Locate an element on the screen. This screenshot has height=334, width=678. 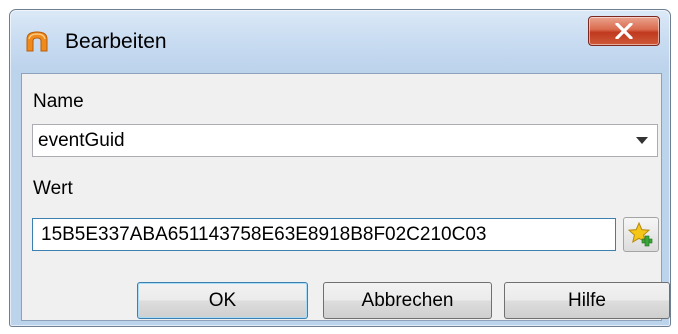
add-favorite-button is located at coordinates (641, 234).